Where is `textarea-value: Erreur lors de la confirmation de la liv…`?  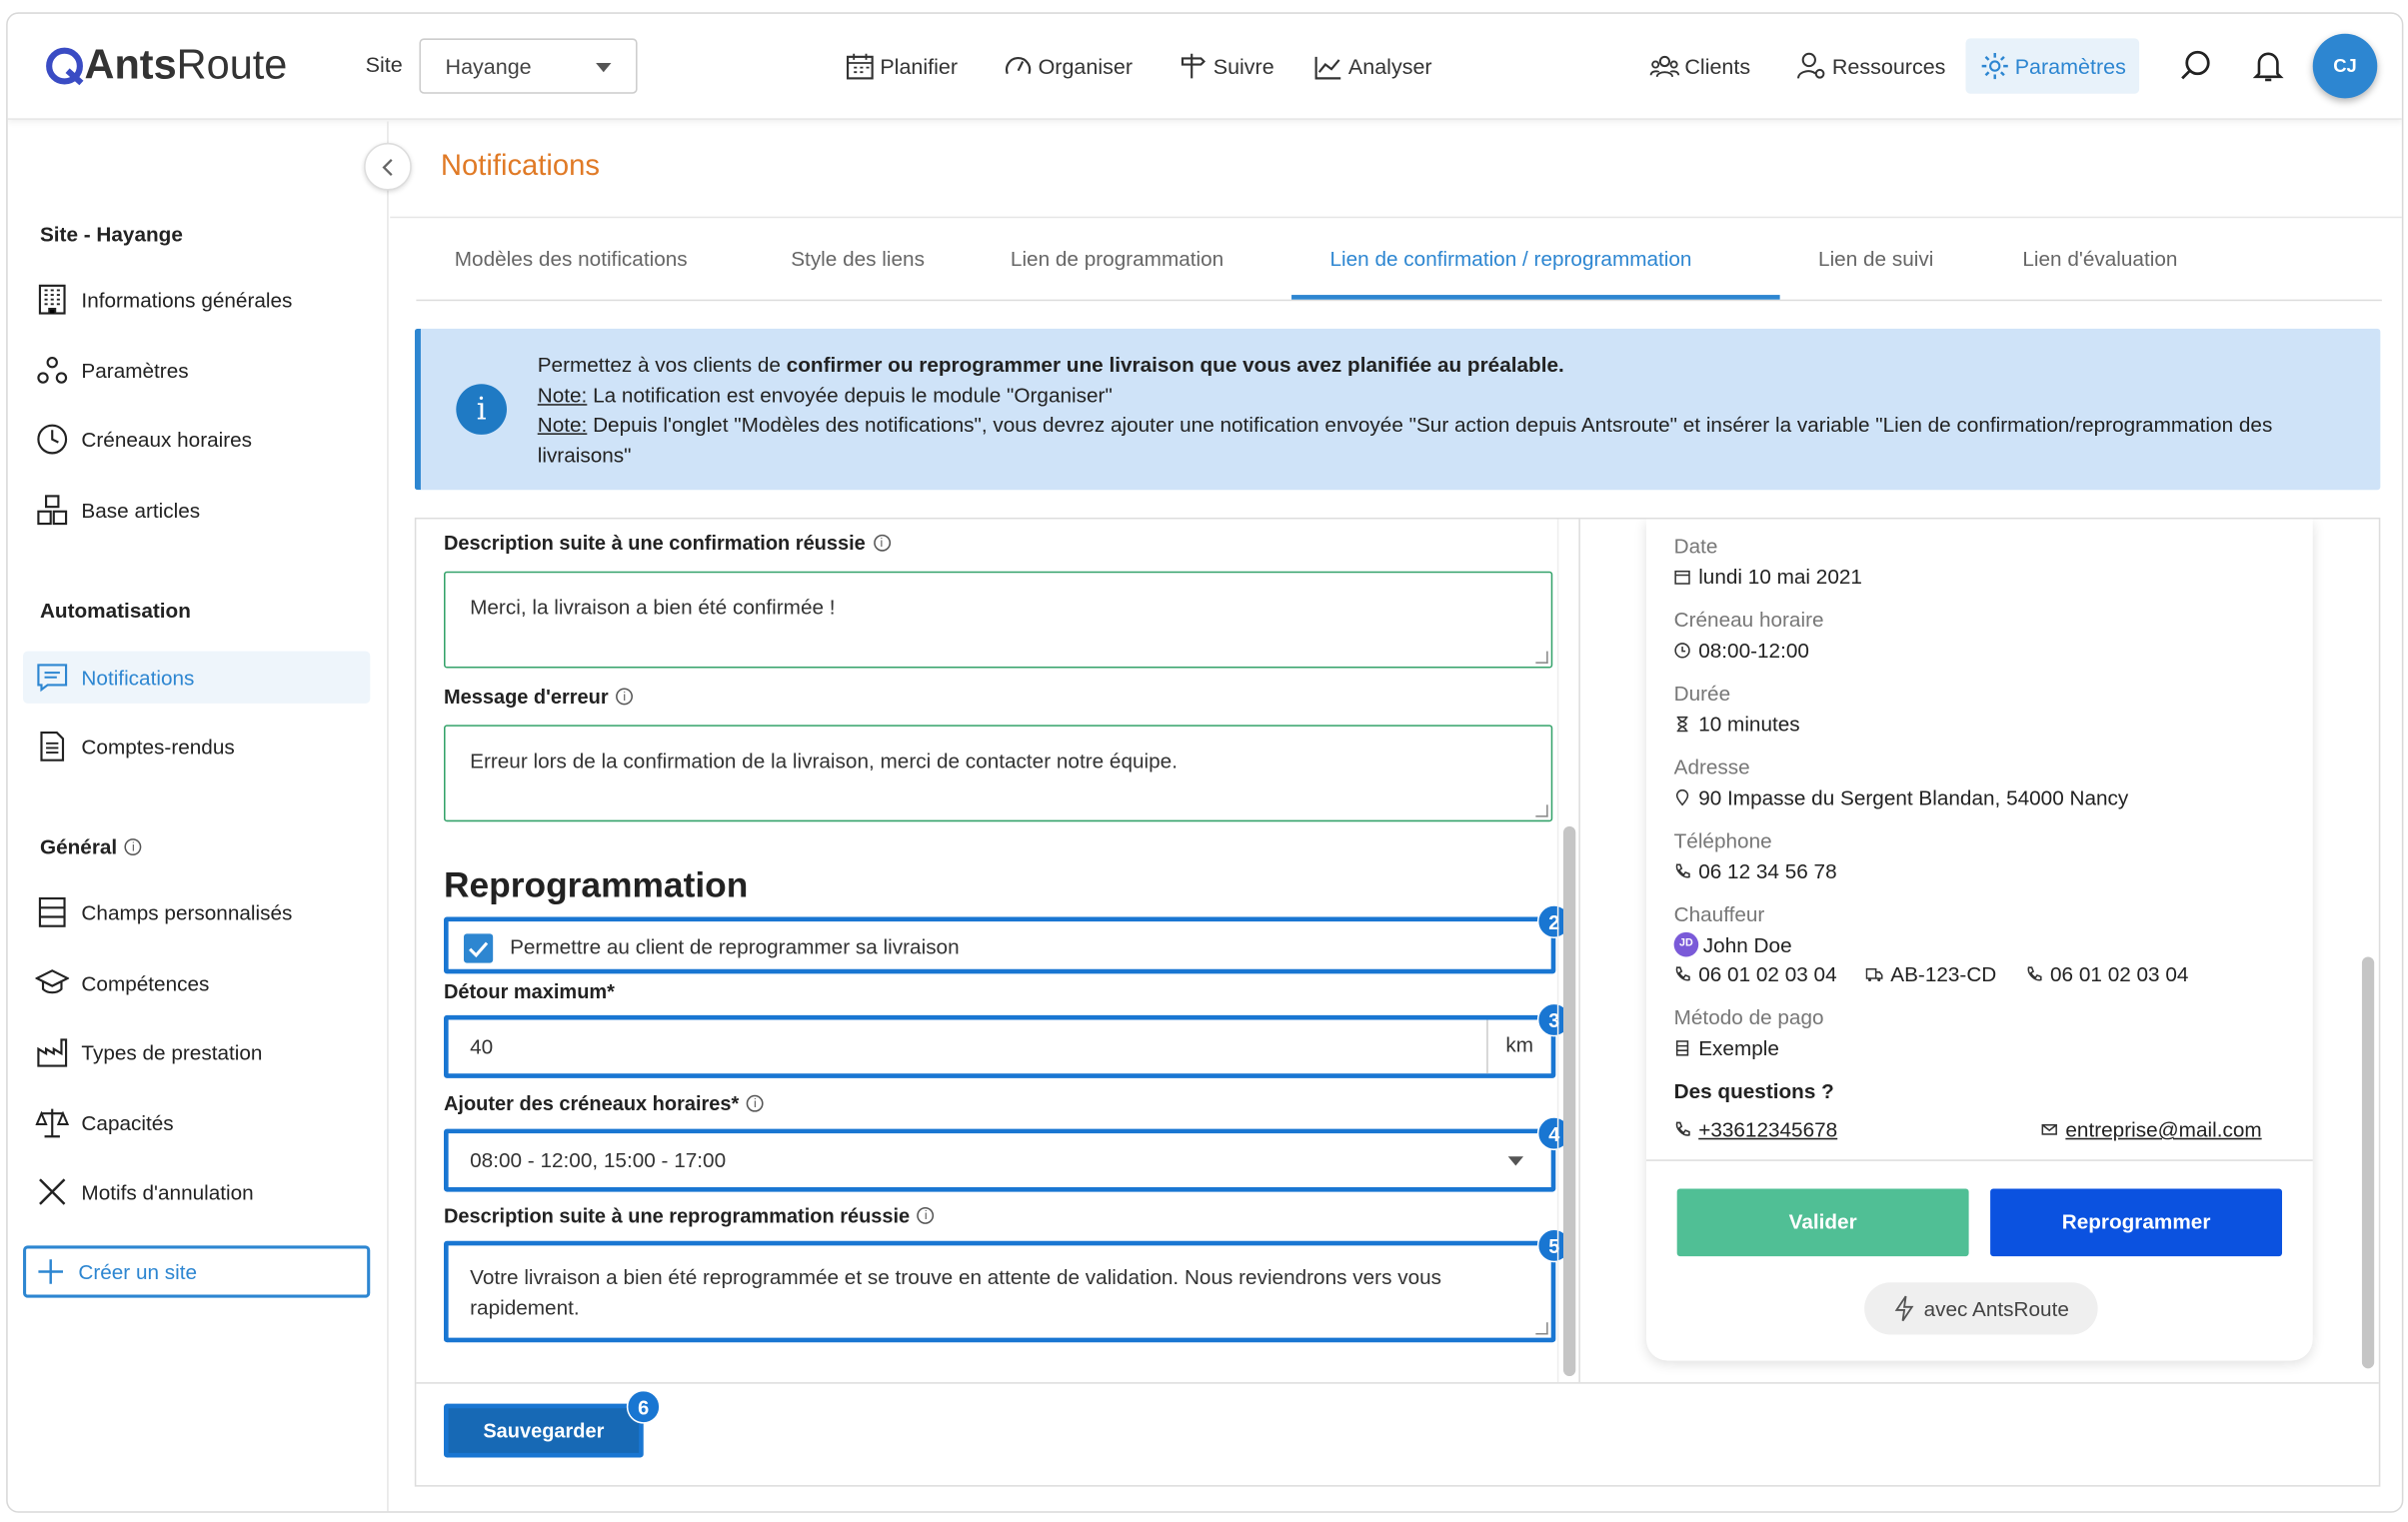
textarea-value: Erreur lors de la confirmation de la liv… is located at coordinates (824, 761).